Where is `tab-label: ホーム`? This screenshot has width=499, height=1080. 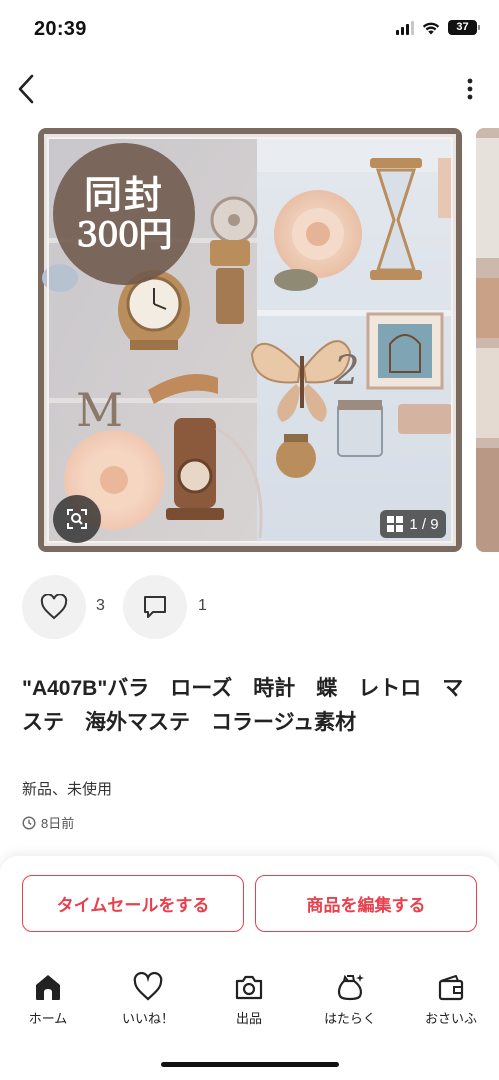 tab-label: ホーム is located at coordinates (48, 1018).